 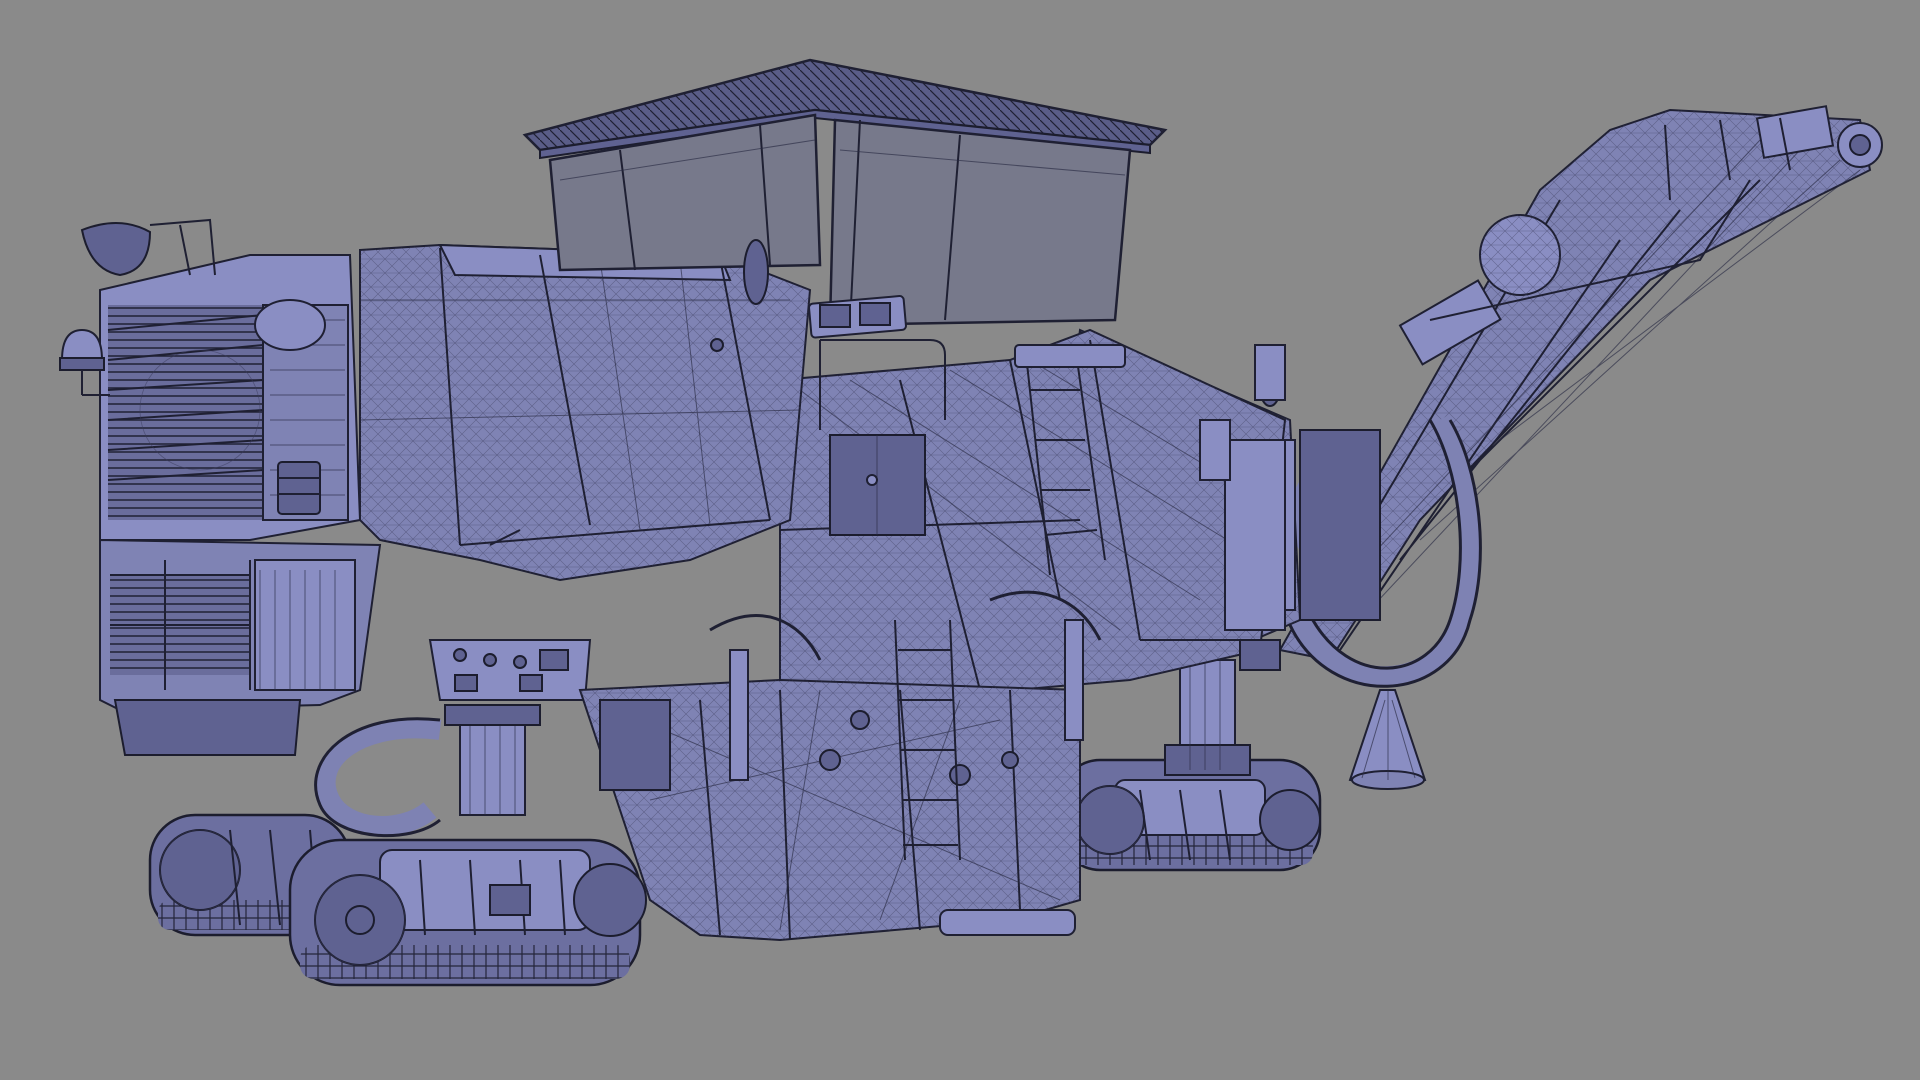 What do you see at coordinates (1207, 717) in the screenshot?
I see `column-right` at bounding box center [1207, 717].